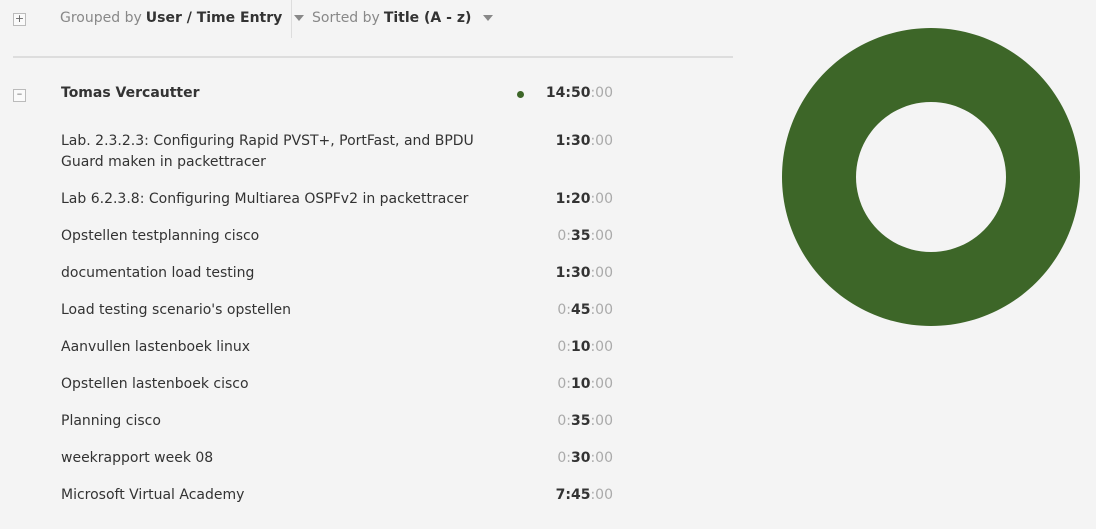 This screenshot has width=1096, height=529. Describe the element at coordinates (101, 18) in the screenshot. I see `group-by-prefix: Grouped by` at that location.